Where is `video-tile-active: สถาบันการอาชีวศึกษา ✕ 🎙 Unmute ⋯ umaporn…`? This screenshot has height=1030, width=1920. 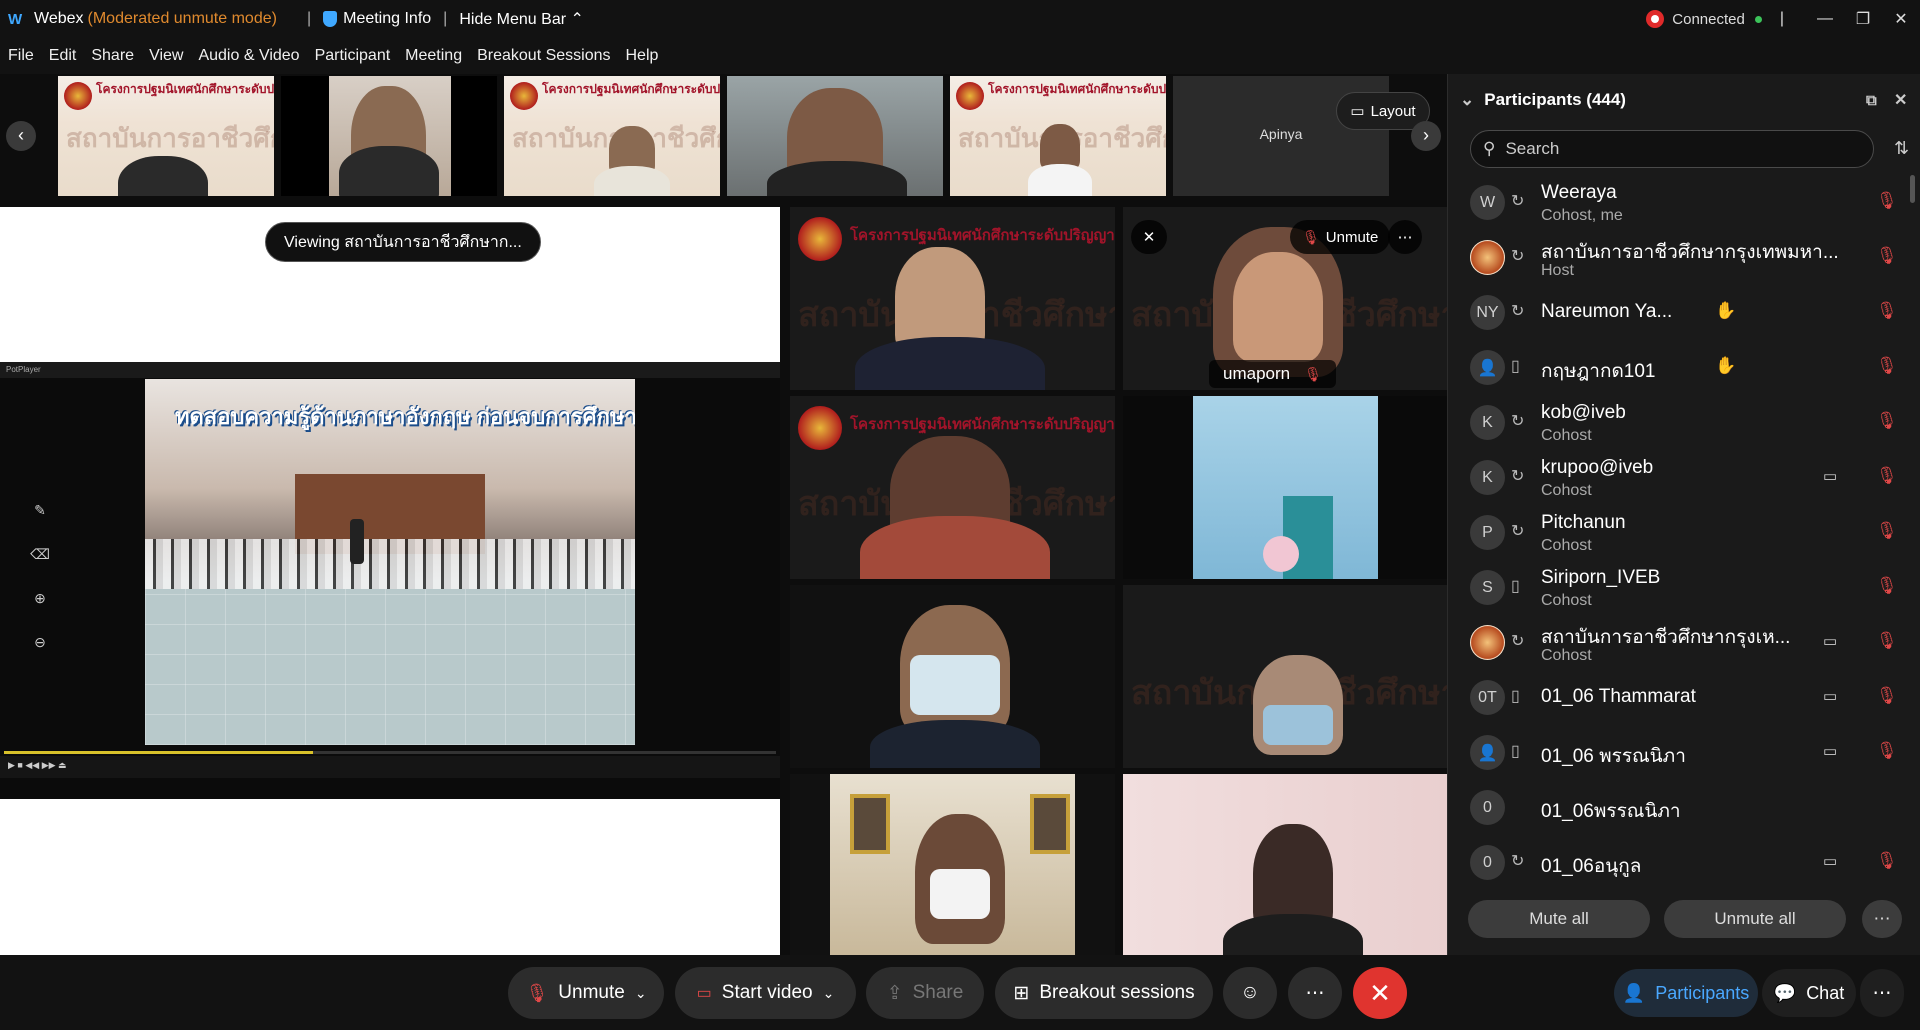
video-tile-active: สถาบันการอาชีวศึกษา ✕ 🎙 Unmute ⋯ umaporn… is located at coordinates (1285, 298).